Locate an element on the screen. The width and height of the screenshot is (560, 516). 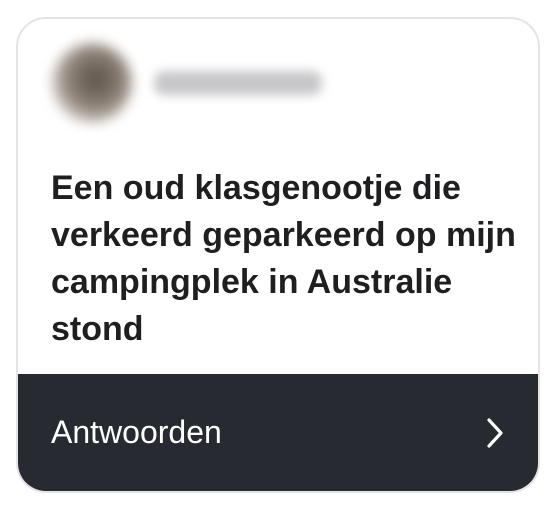
card-header: brandaliho is located at coordinates (187, 83).